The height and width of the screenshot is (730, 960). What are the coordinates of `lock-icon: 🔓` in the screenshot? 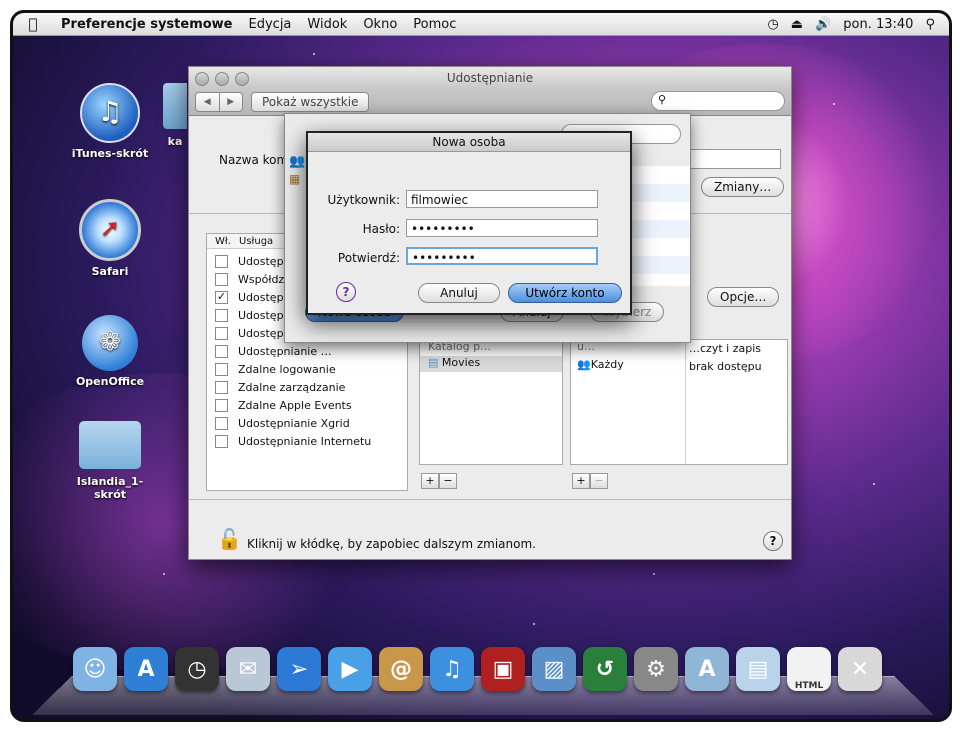 It's located at (229, 539).